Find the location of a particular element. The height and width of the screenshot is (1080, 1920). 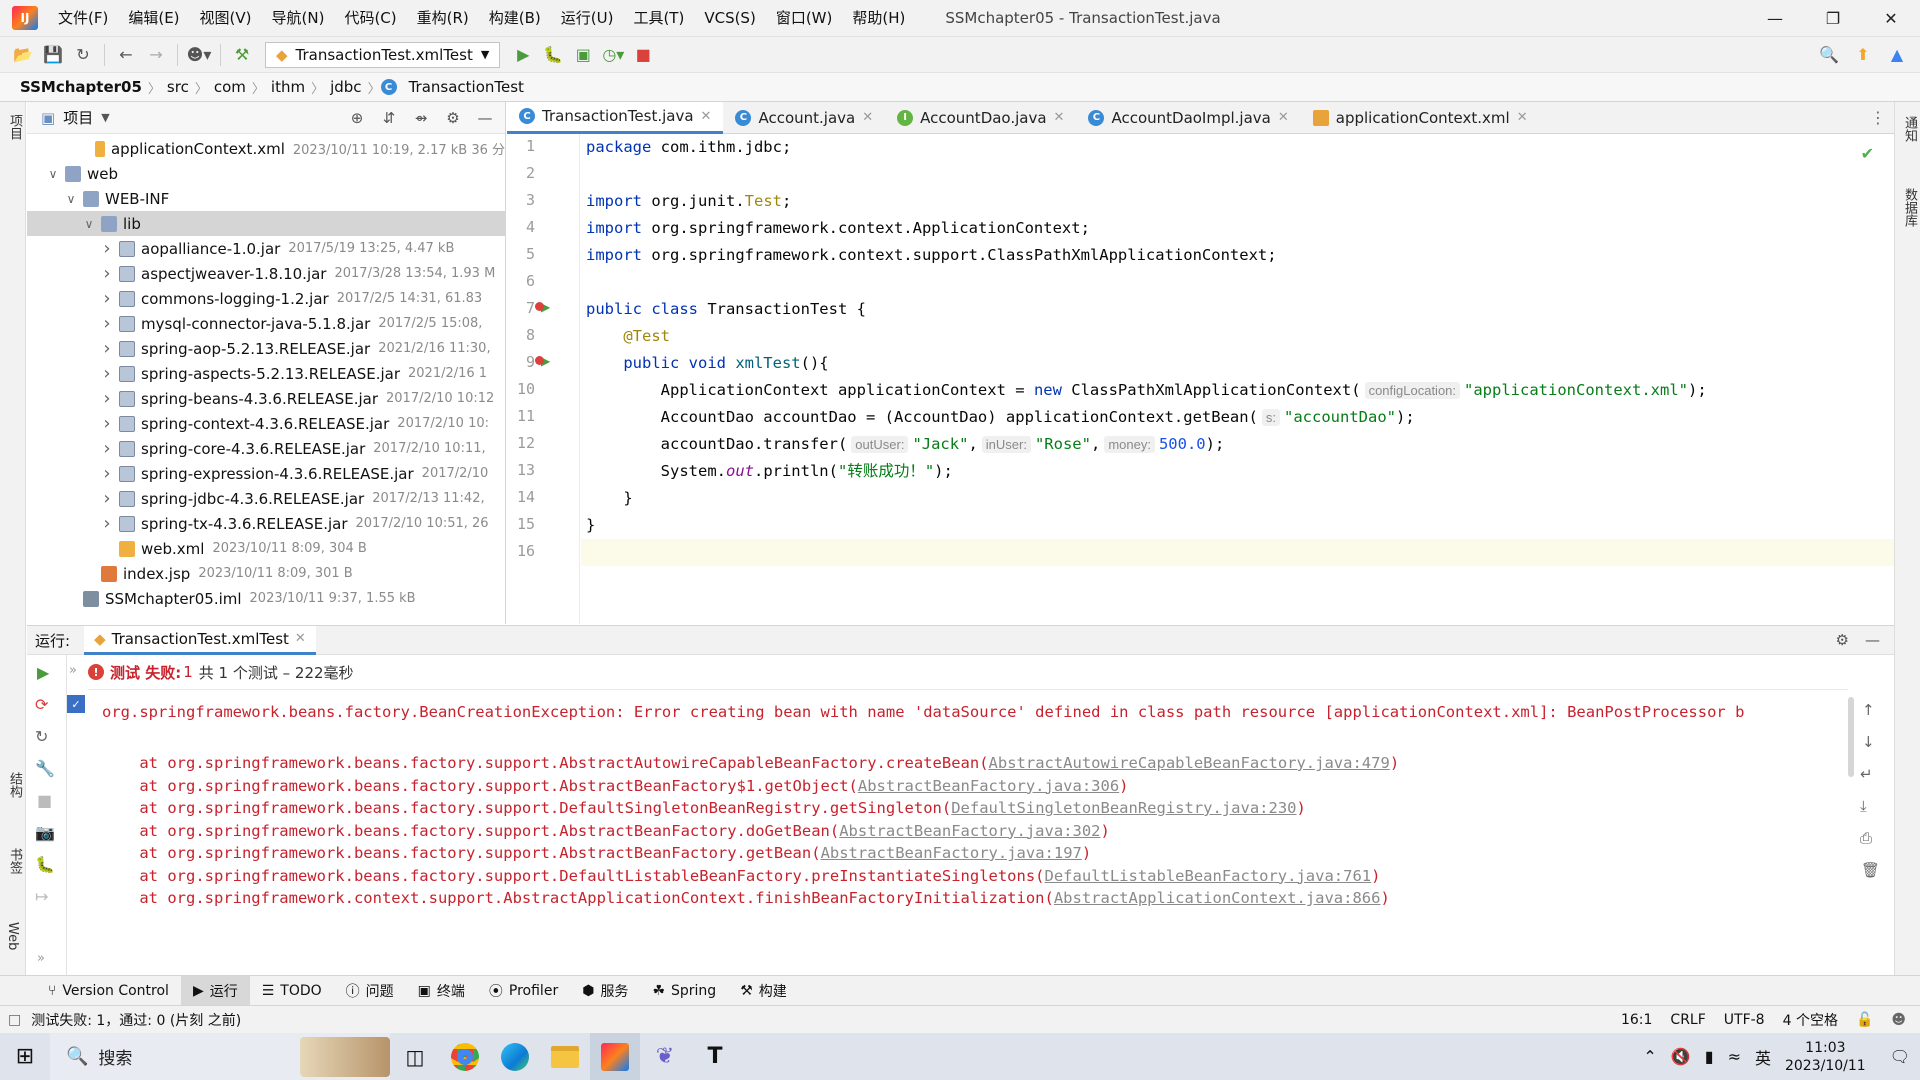

breadcrumb-item: com is located at coordinates (230, 87).